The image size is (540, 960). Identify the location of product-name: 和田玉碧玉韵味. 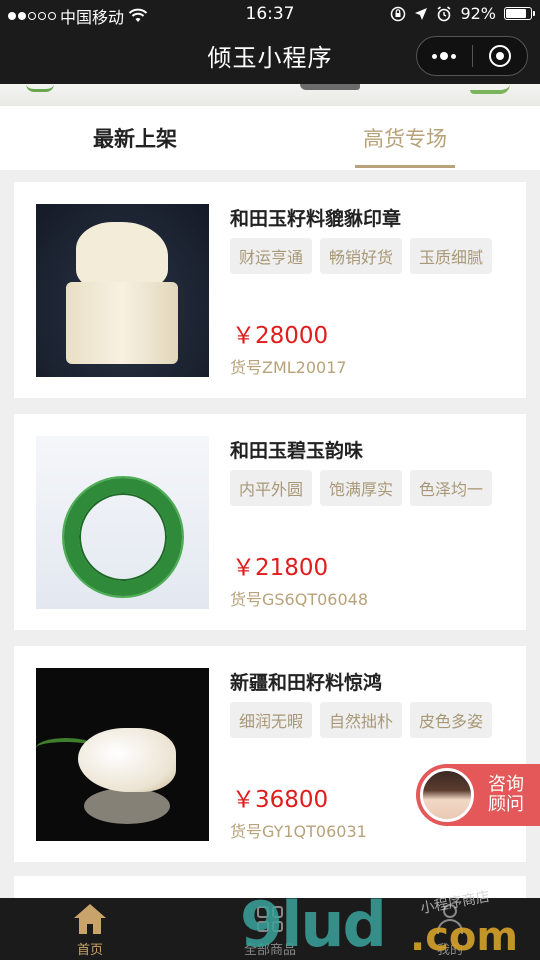
(297, 451).